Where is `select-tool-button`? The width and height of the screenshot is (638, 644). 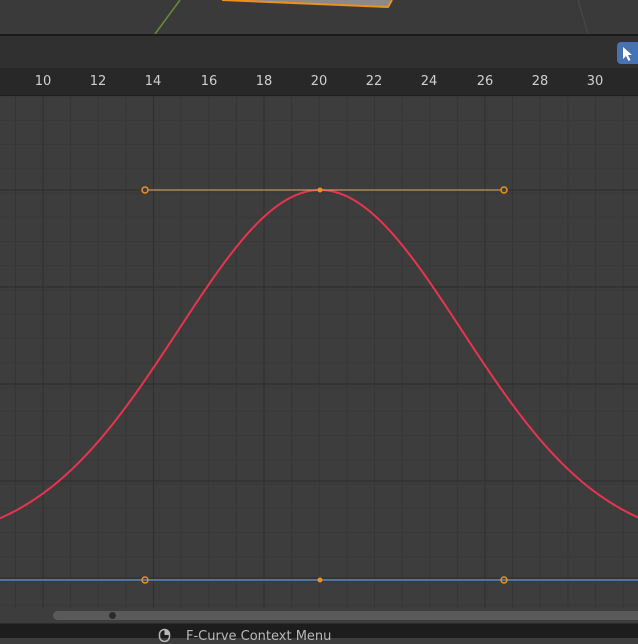 select-tool-button is located at coordinates (627, 53).